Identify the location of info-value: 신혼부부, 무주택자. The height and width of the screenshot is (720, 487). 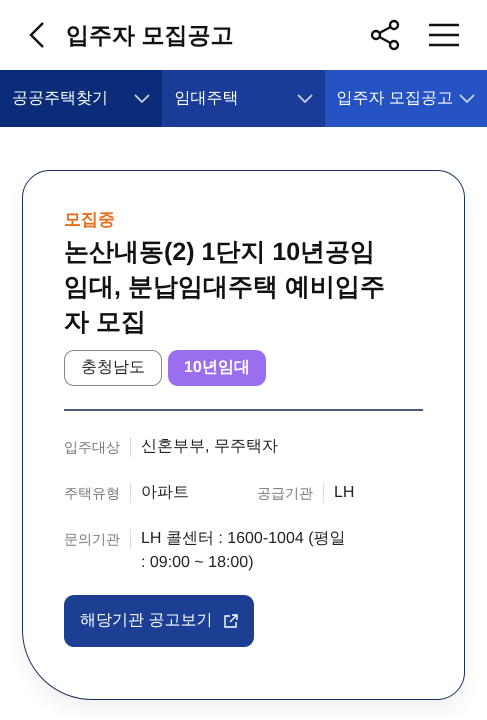
(209, 447).